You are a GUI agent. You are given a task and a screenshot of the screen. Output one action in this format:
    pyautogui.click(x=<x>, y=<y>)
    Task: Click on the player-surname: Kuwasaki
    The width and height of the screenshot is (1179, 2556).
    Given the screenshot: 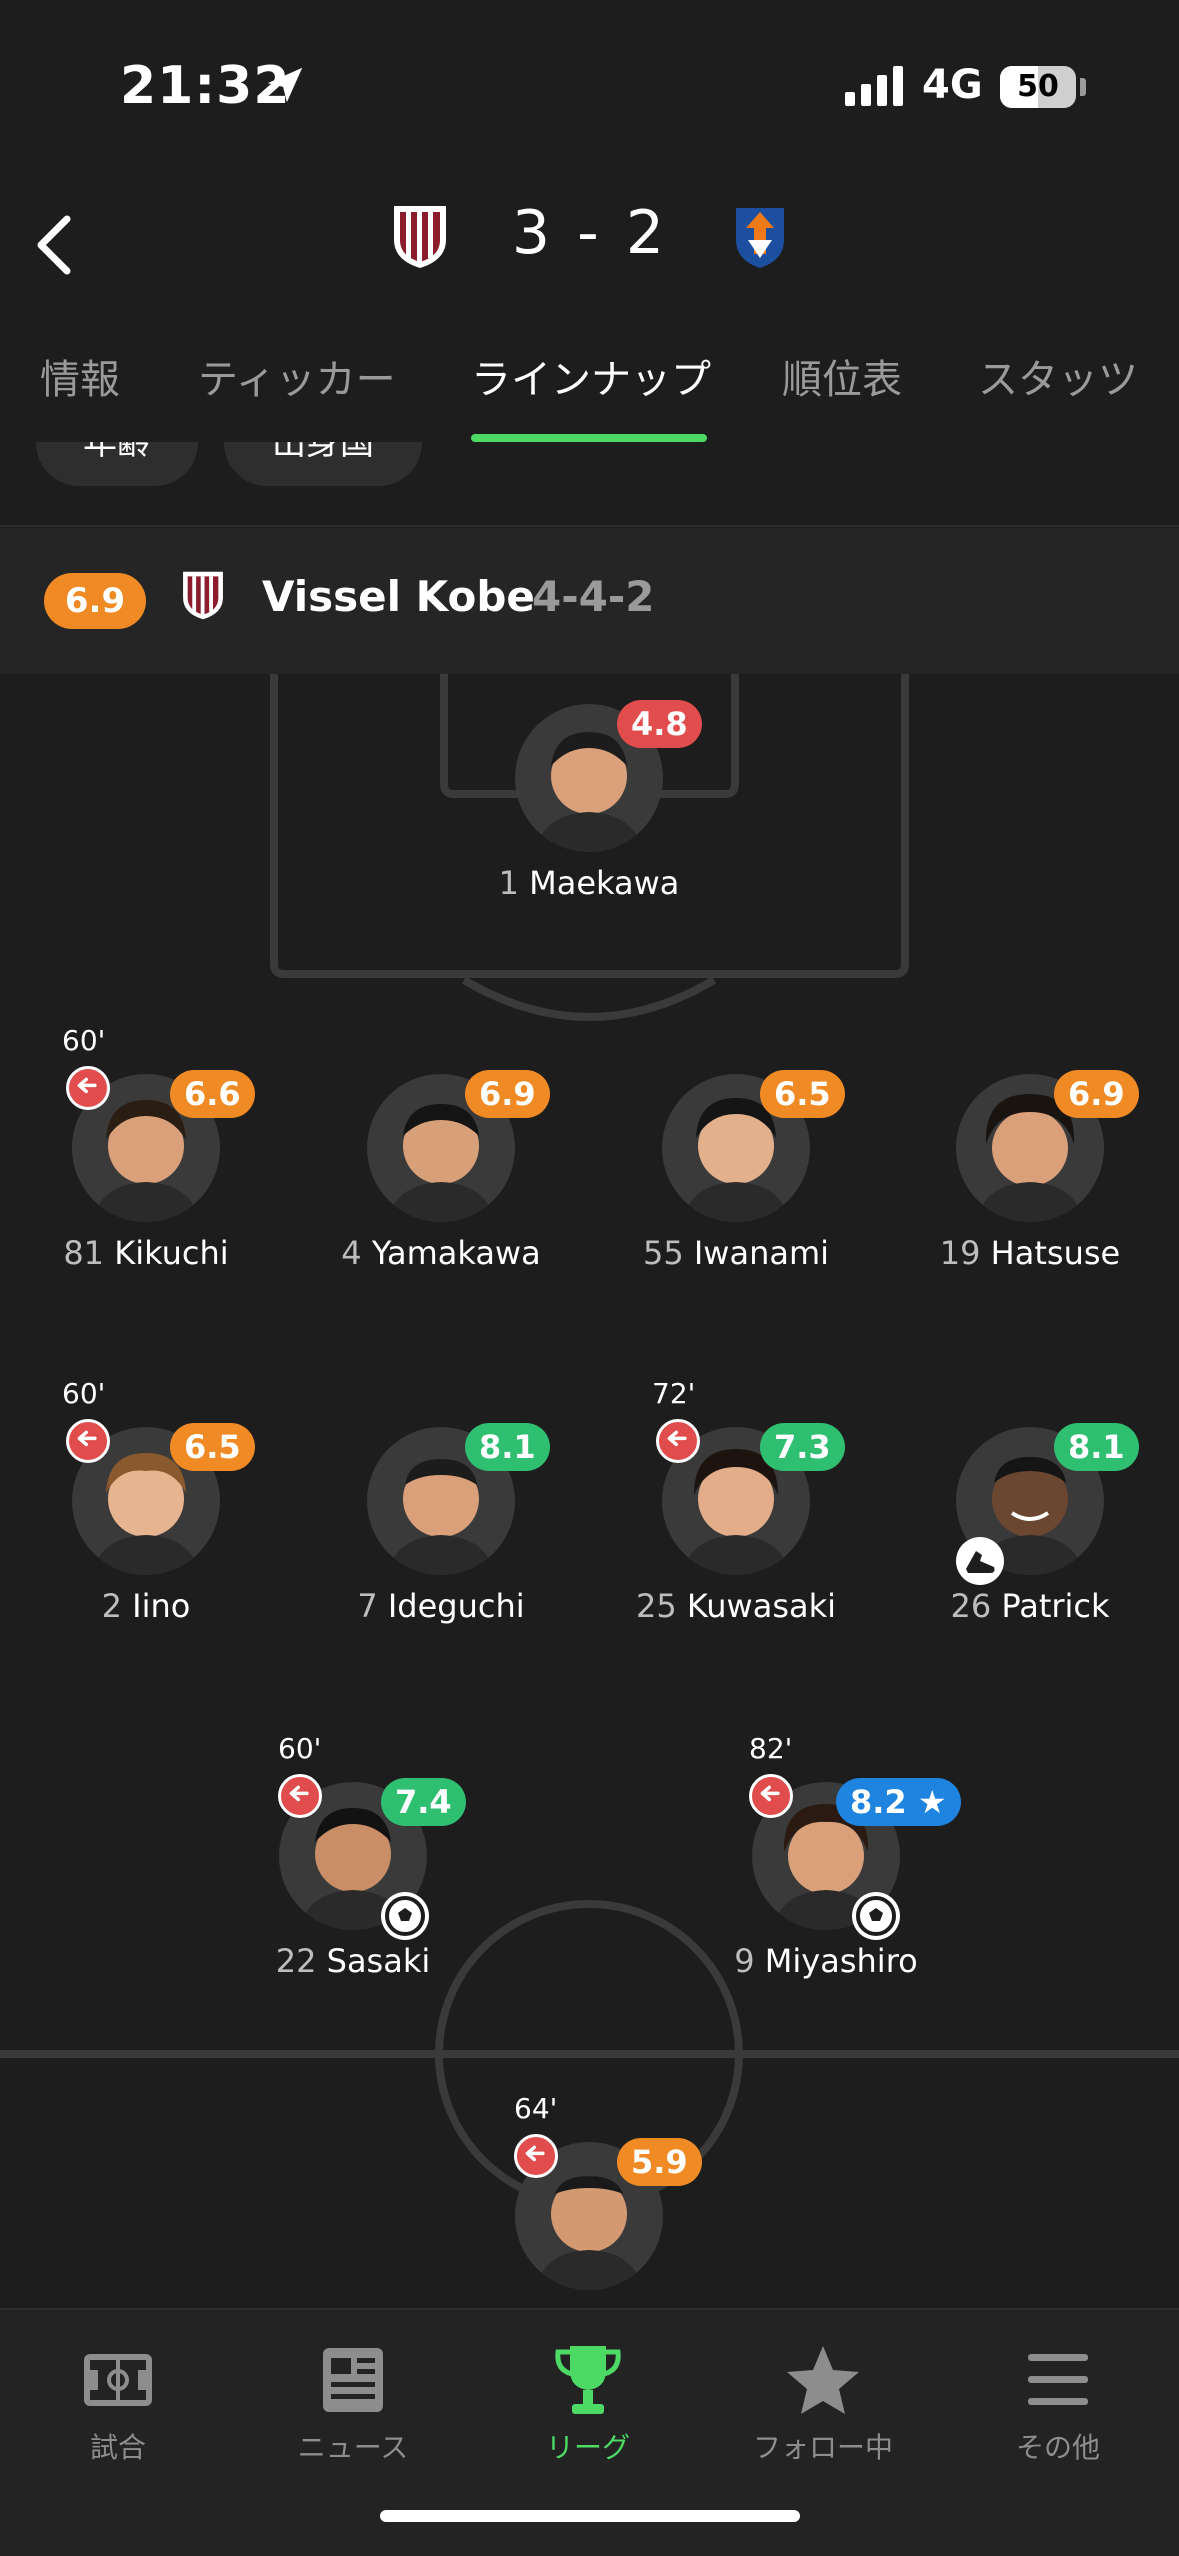 What is the action you would take?
    pyautogui.click(x=761, y=1606)
    